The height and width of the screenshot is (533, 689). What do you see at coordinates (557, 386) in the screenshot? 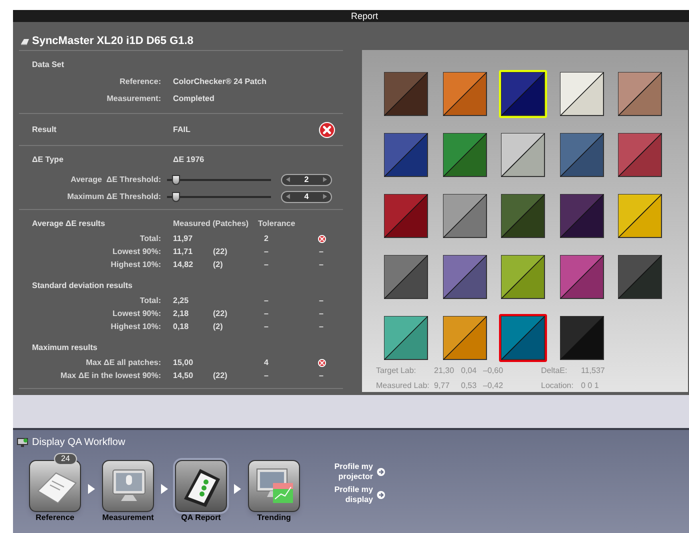
I see `field-label: Location:` at bounding box center [557, 386].